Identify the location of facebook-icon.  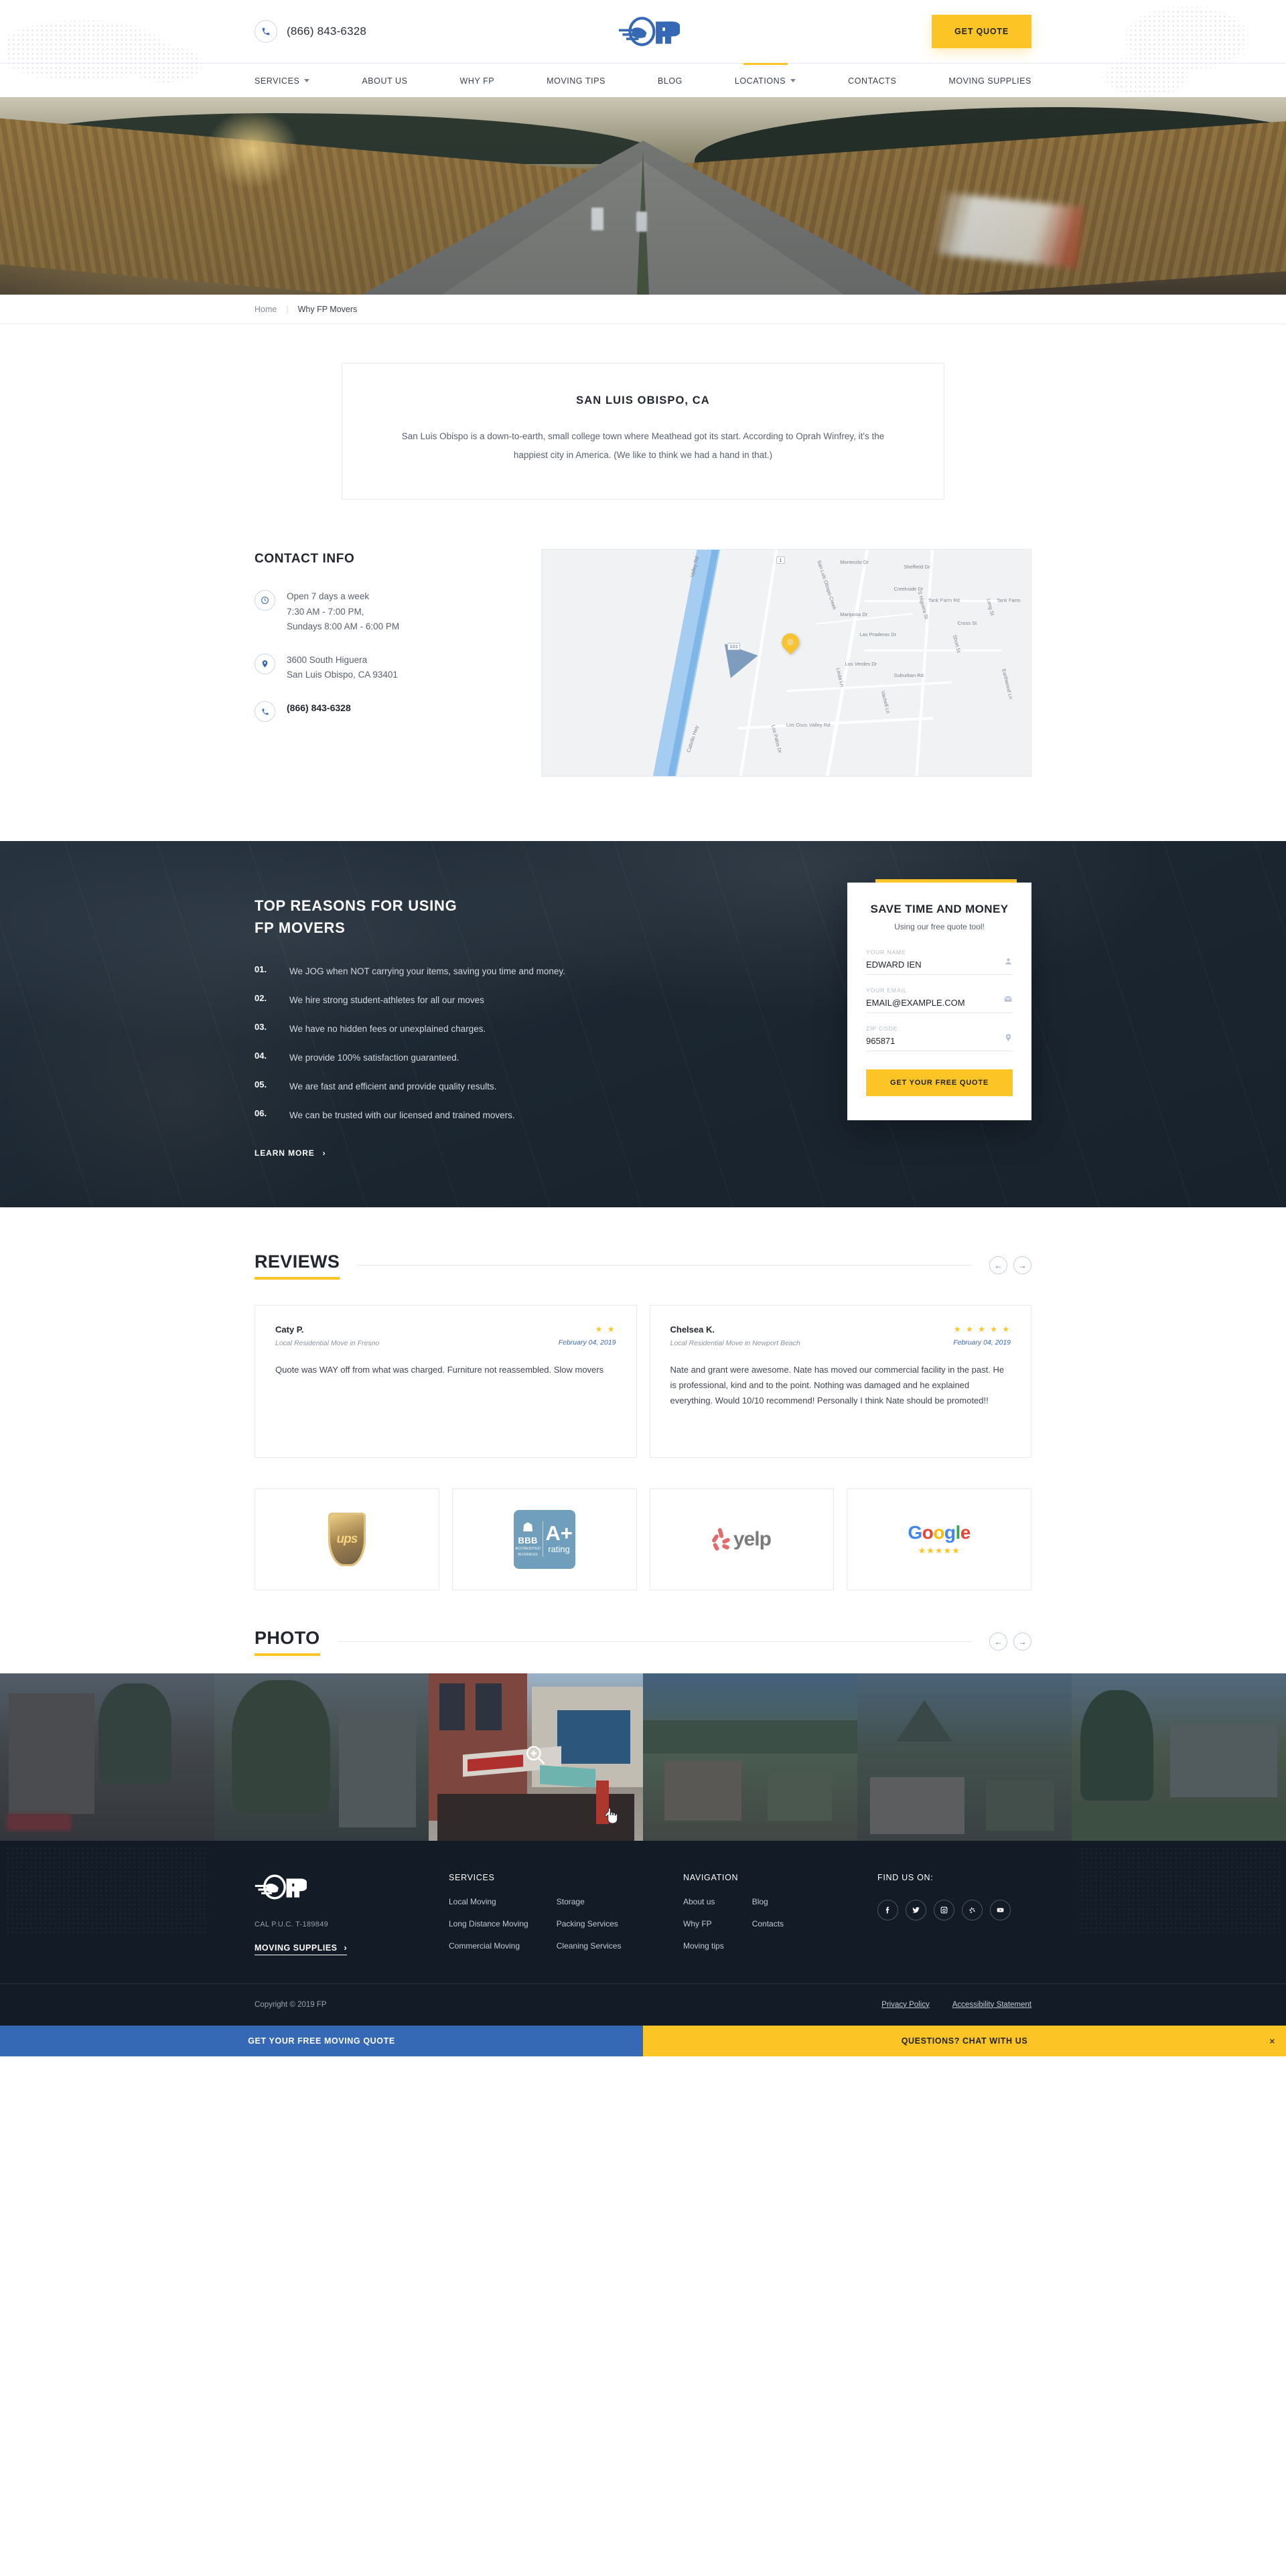
(888, 1909).